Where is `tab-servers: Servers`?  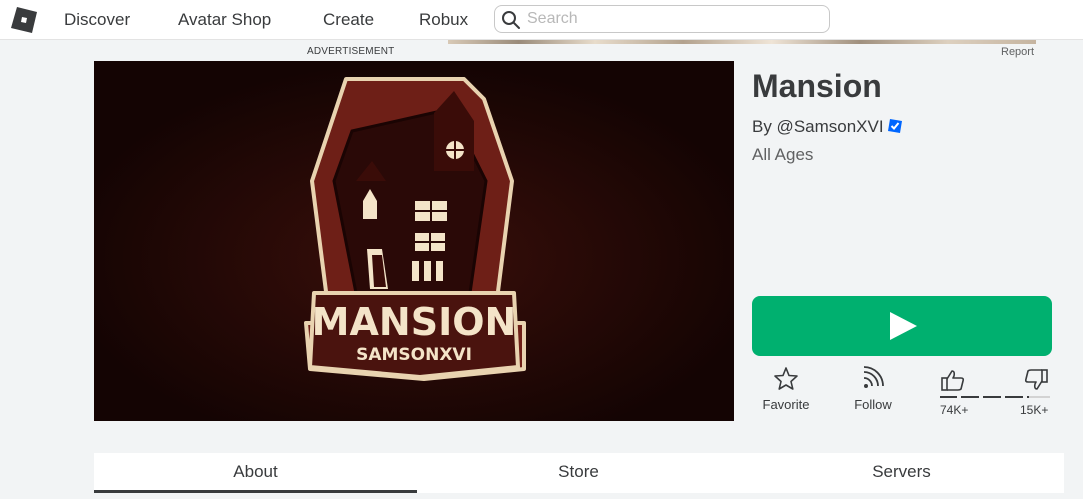 tab-servers: Servers is located at coordinates (901, 473).